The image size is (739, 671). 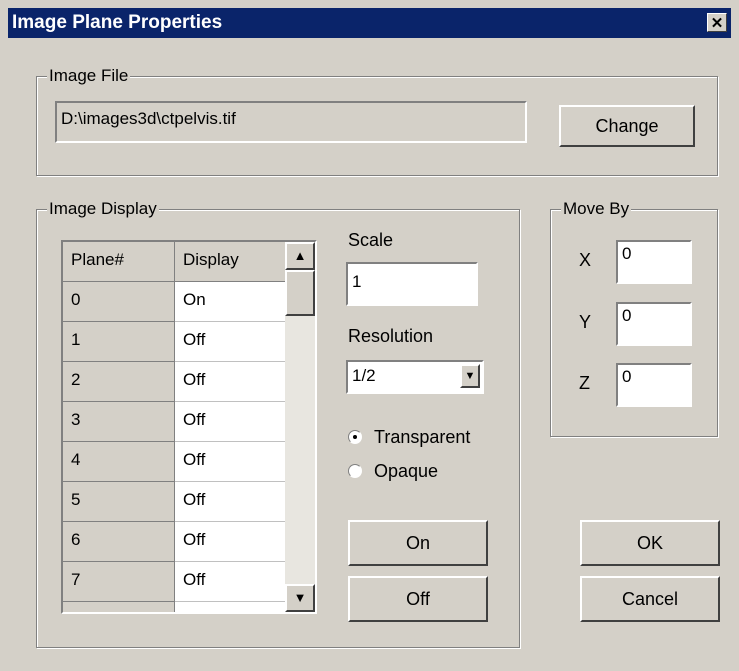 I want to click on resolution-dropdown-button: ▼, so click(x=470, y=376).